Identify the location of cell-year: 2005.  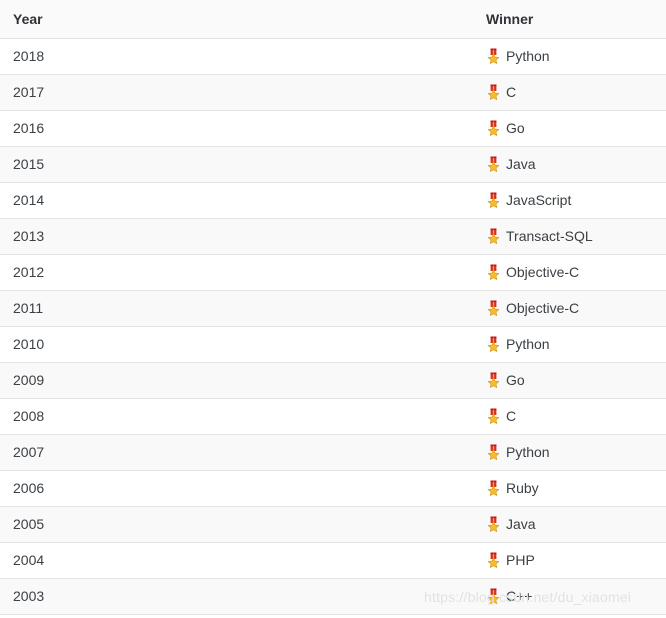
(236, 524).